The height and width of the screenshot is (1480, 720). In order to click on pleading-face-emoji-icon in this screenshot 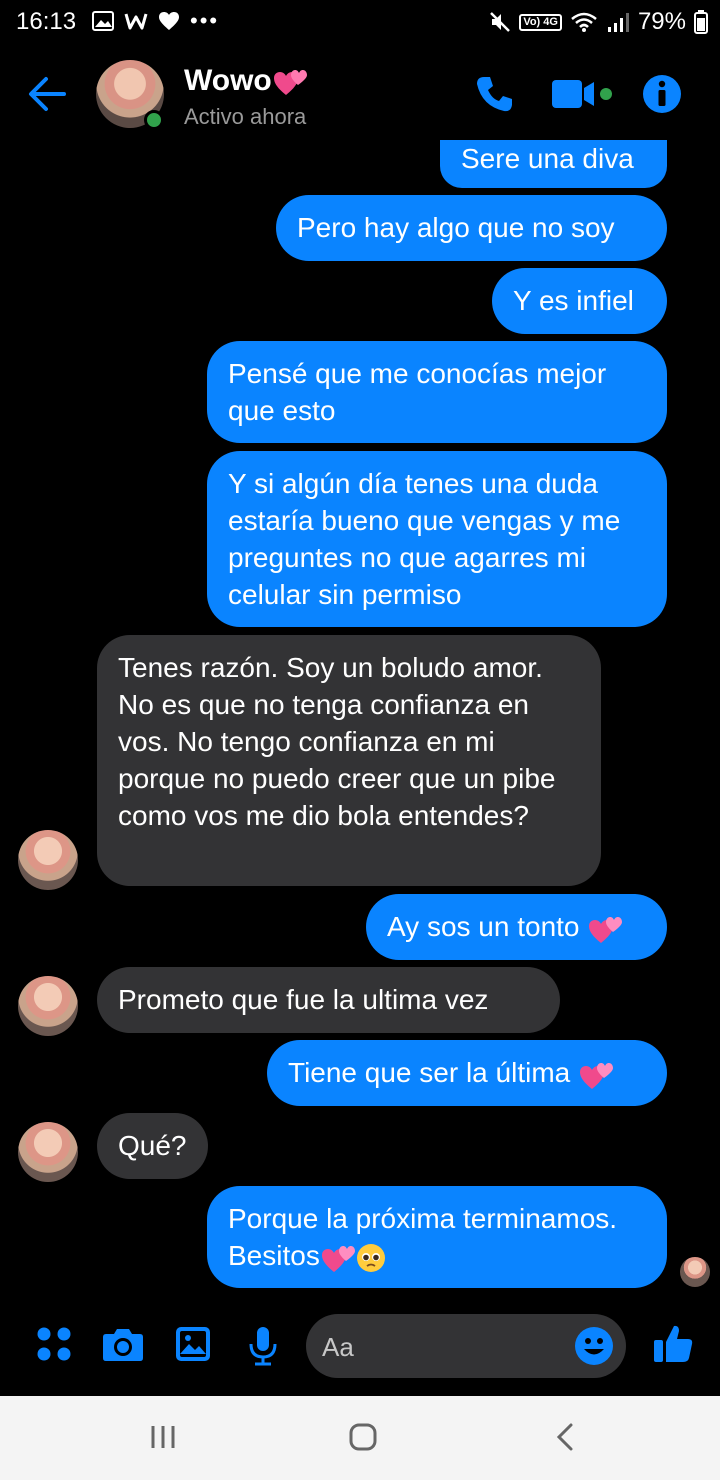, I will do `click(370, 1257)`.